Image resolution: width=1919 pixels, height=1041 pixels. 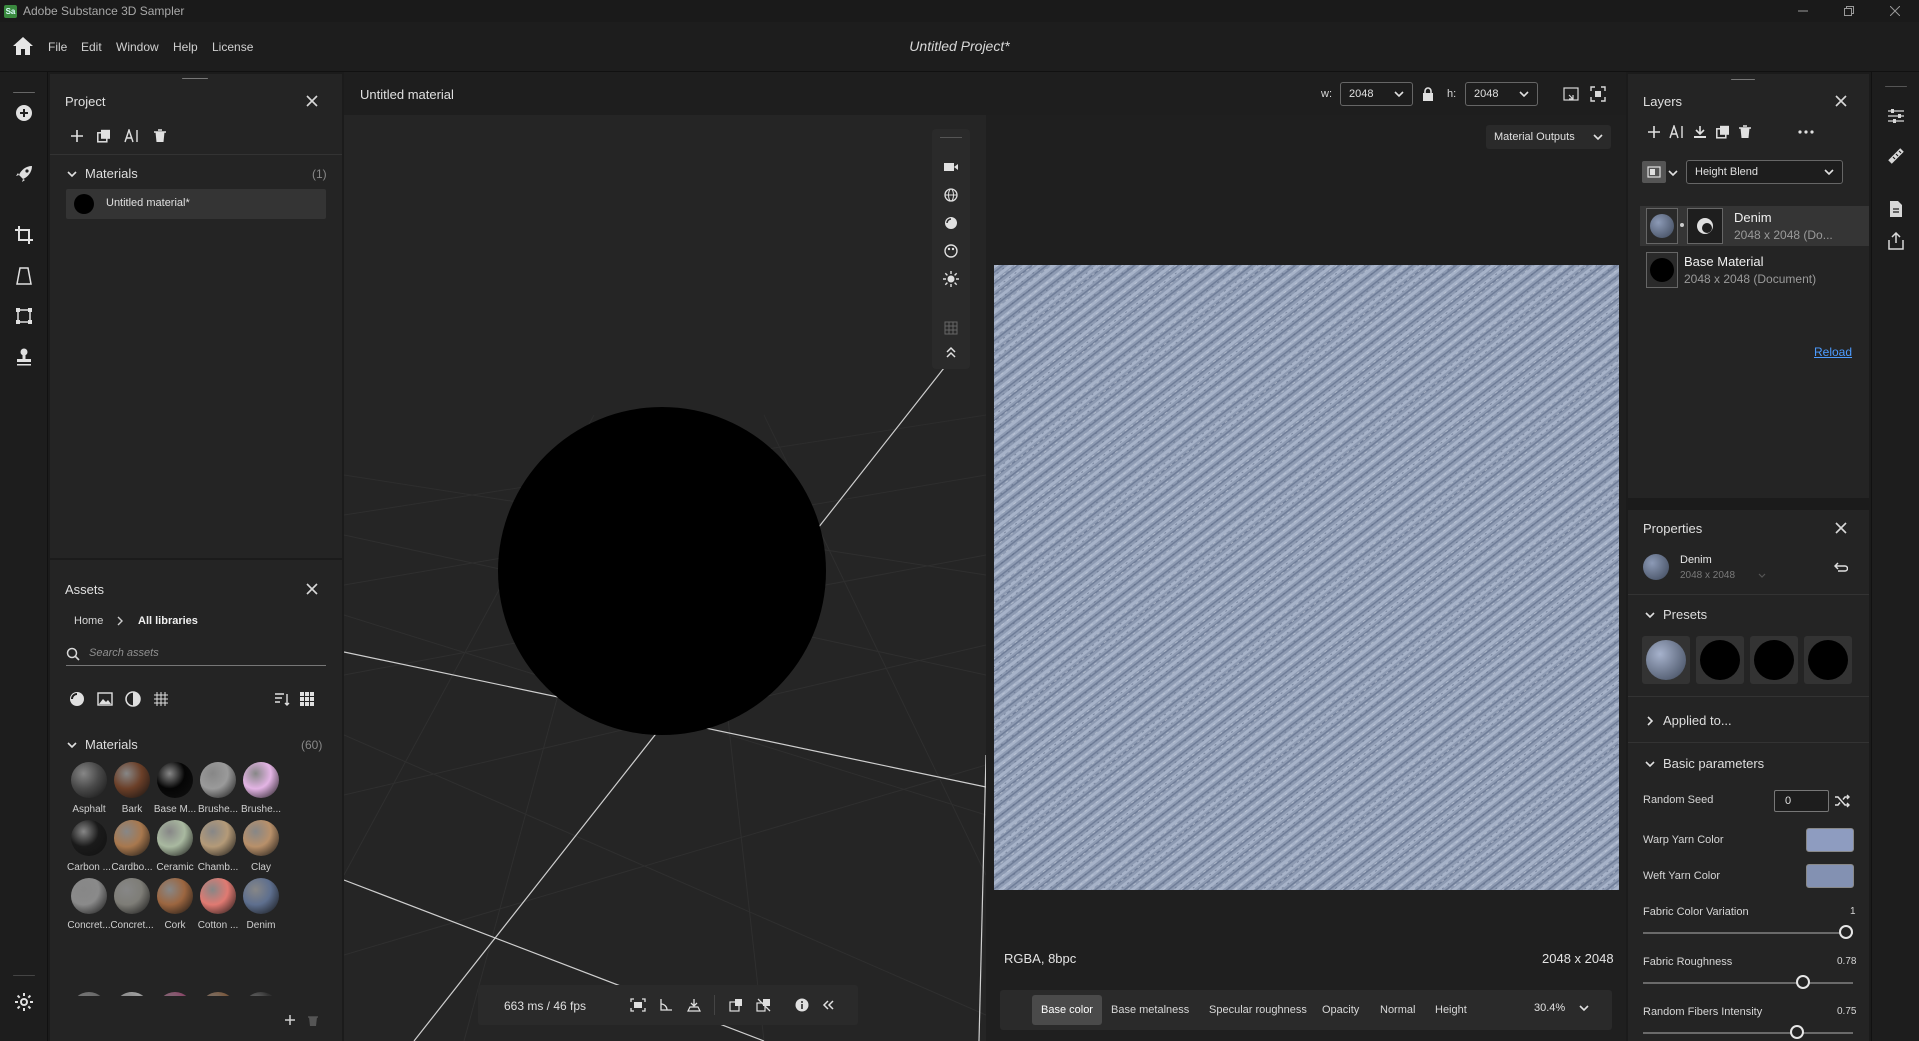 What do you see at coordinates (282, 699) in the screenshot?
I see `sort-button` at bounding box center [282, 699].